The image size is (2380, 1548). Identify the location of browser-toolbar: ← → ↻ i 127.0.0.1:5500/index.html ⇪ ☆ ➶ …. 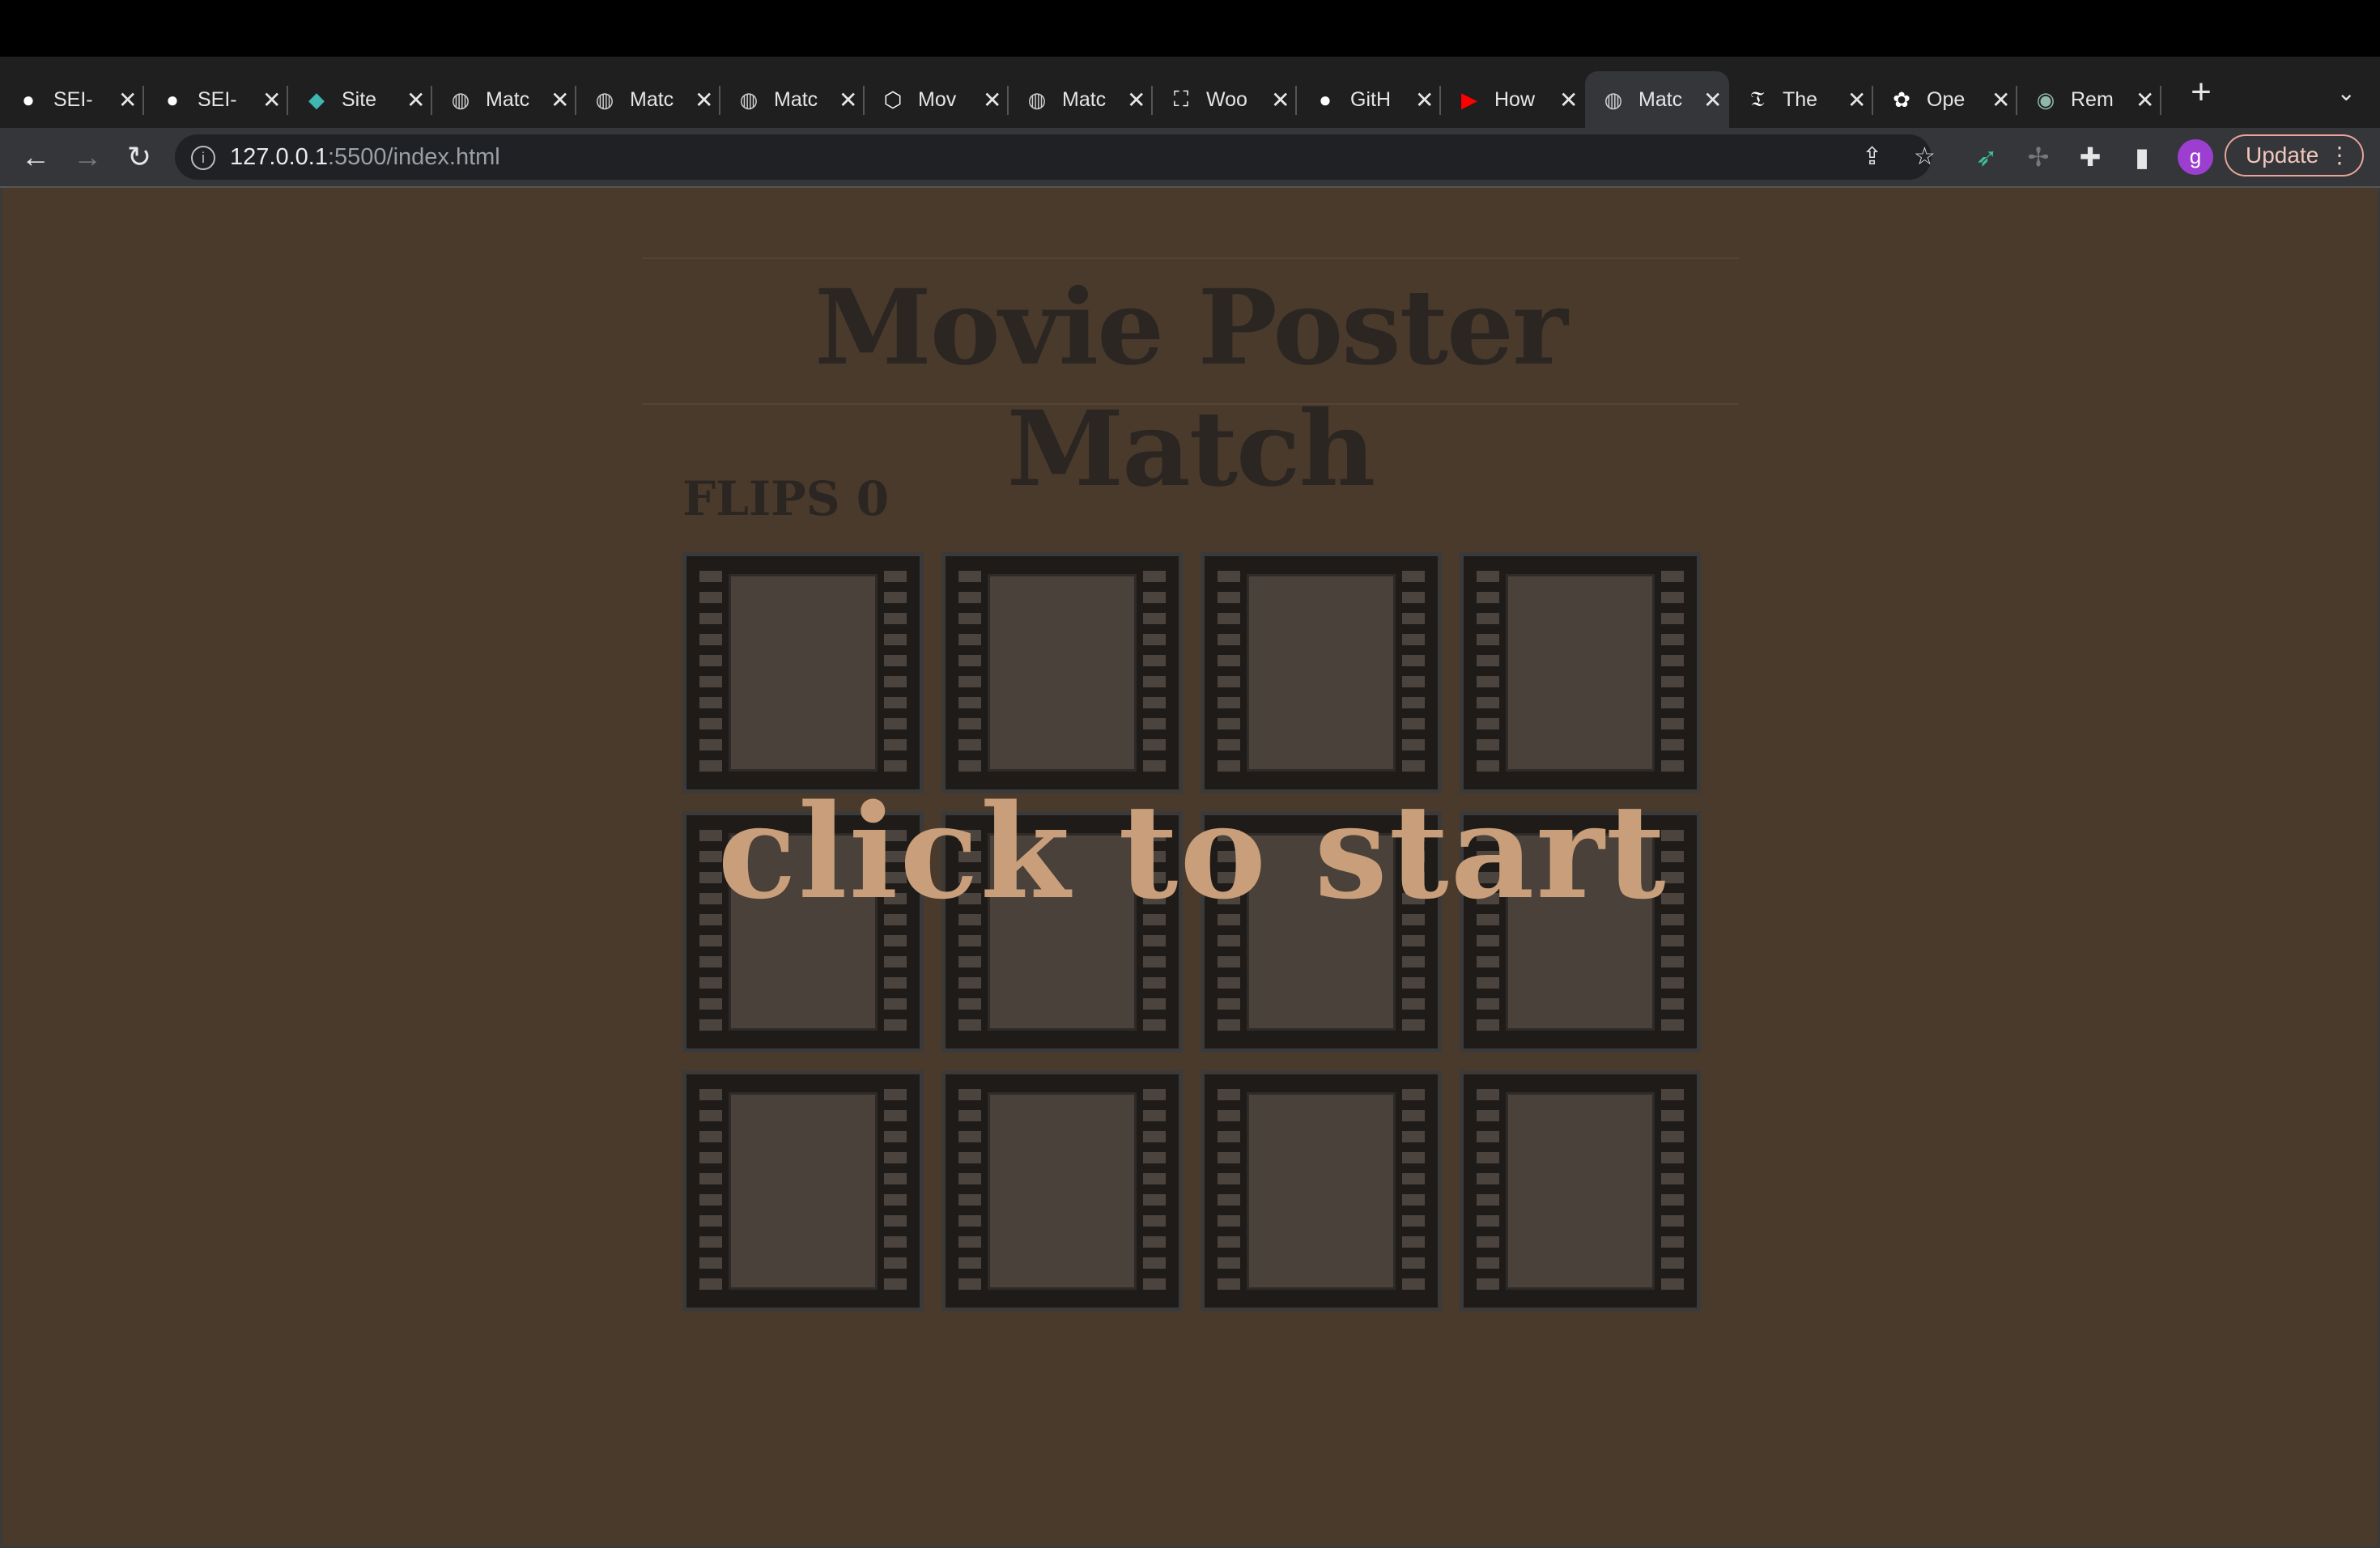
(1190, 158).